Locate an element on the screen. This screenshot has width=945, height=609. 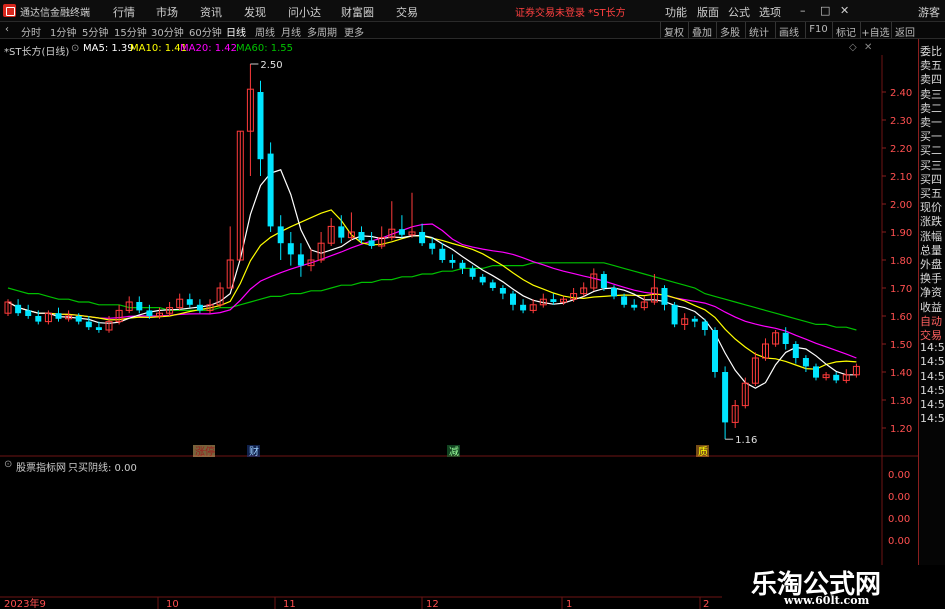
ma60-line is located at coordinates (432, 296).